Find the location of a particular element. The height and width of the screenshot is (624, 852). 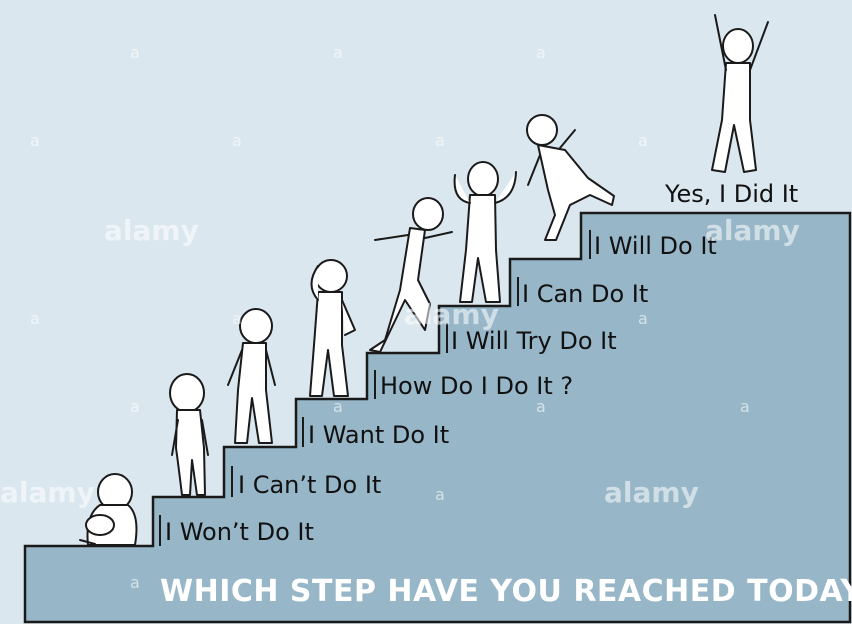

watermark-brand-2: alamy is located at coordinates (47, 492).